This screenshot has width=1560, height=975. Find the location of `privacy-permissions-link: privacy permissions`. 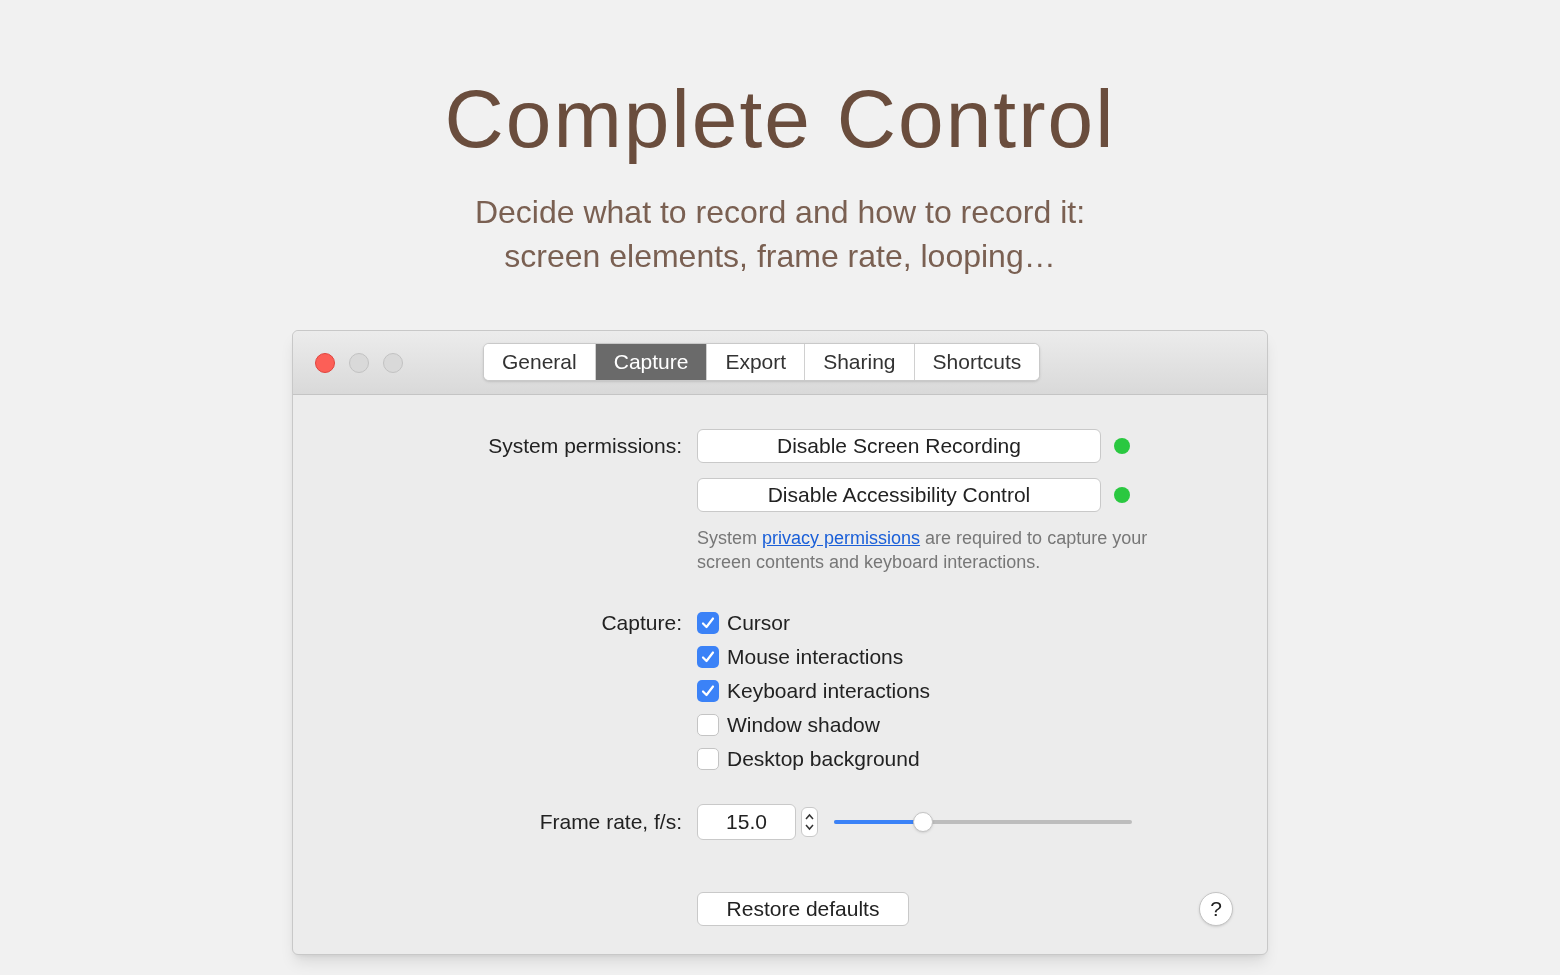

privacy-permissions-link: privacy permissions is located at coordinates (841, 538).